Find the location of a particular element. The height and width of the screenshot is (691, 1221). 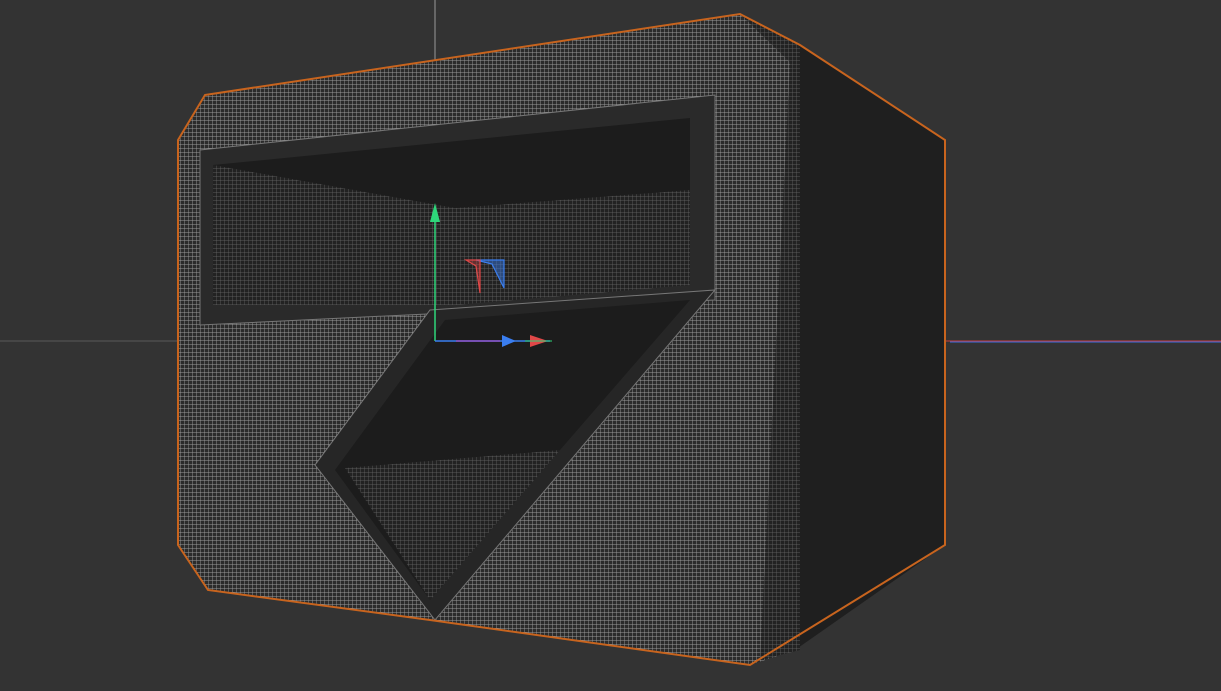

top-opening-back-wall is located at coordinates (572, 247).